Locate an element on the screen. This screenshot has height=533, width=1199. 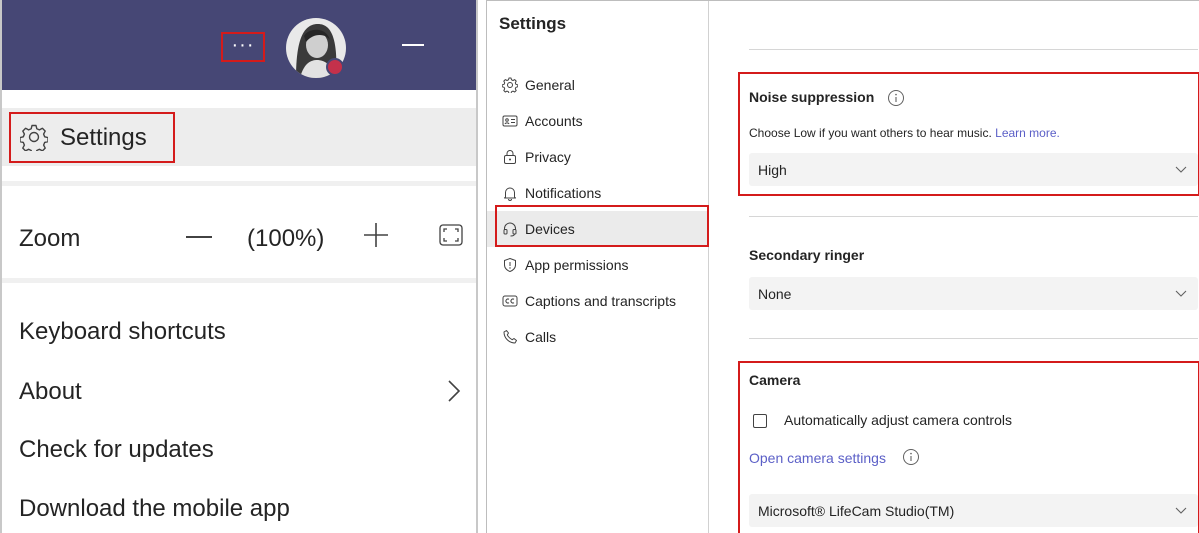
id-card-icon is located at coordinates (510, 121).